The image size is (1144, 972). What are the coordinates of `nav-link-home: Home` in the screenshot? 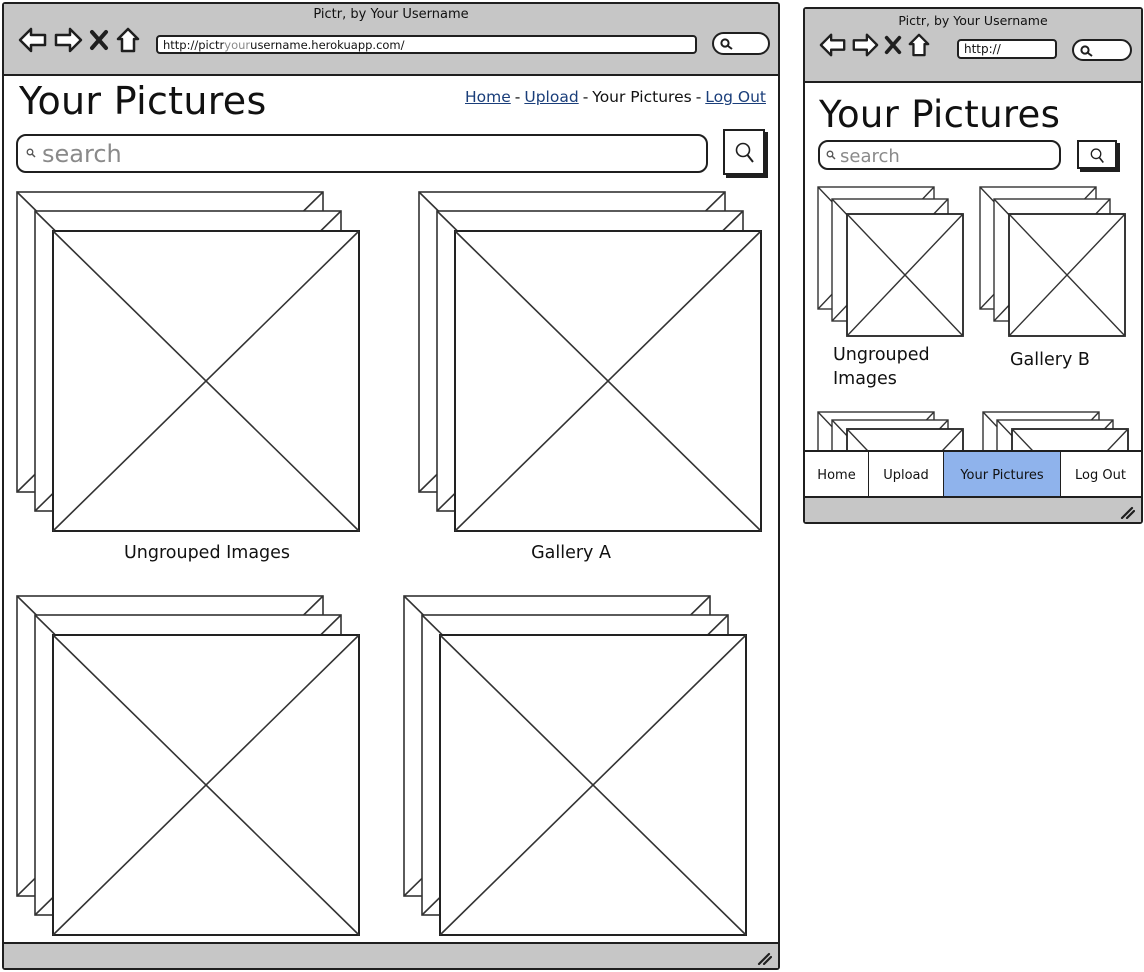 It's located at (488, 97).